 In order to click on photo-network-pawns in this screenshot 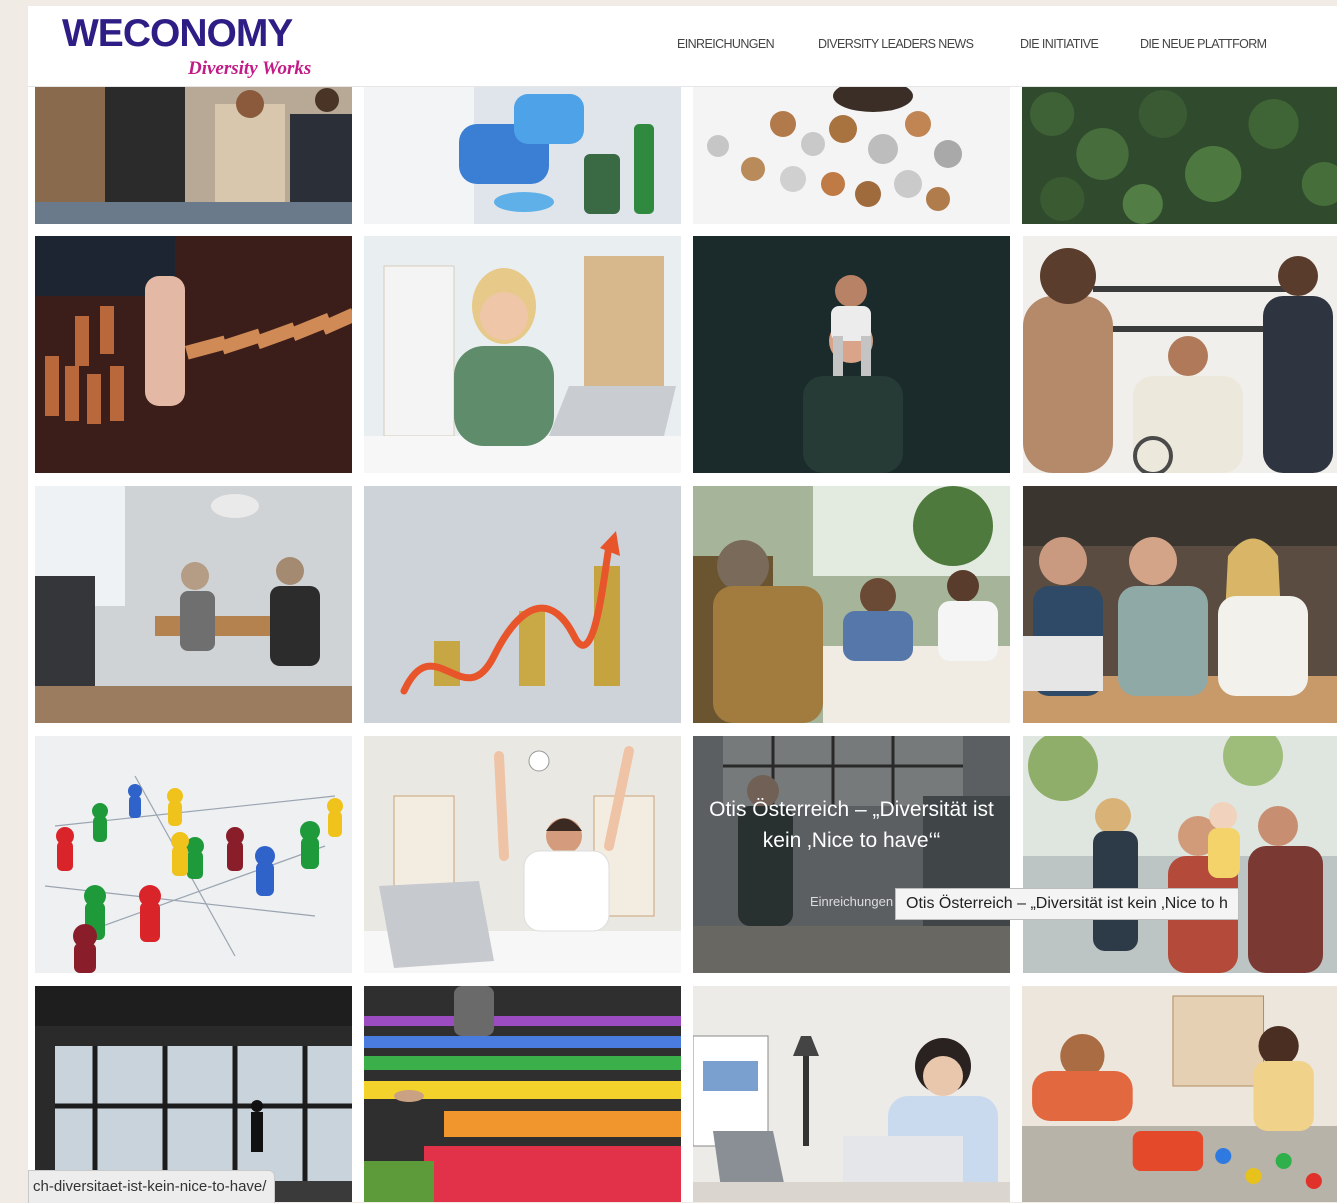, I will do `click(193, 854)`.